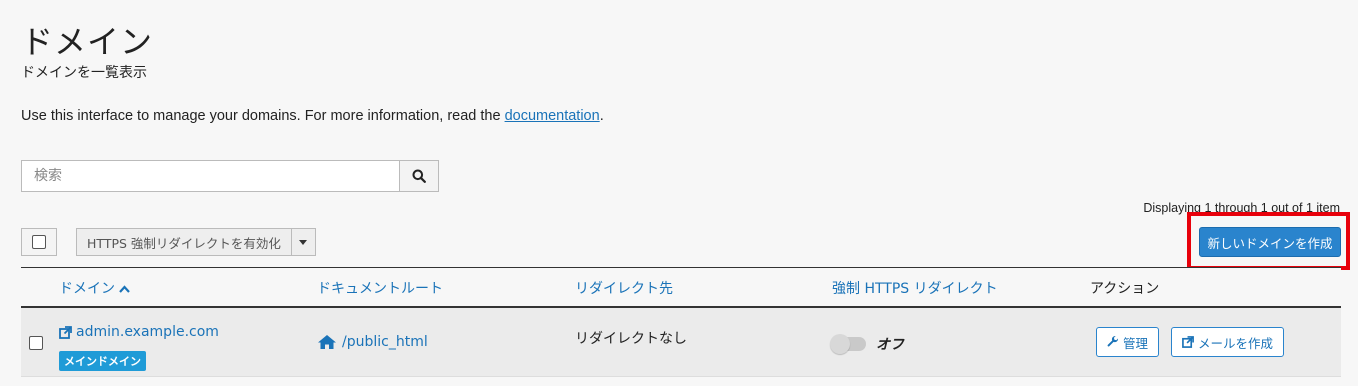  I want to click on sort-asc-icon, so click(125, 289).